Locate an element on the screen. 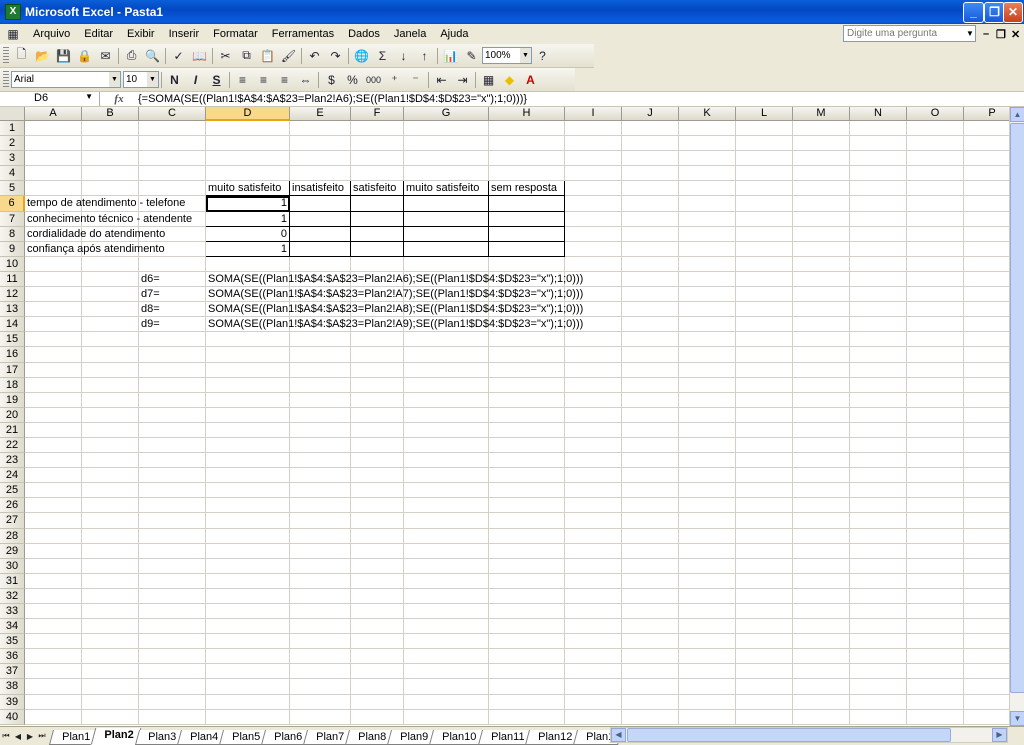 This screenshot has height=745, width=1024. help-search-input: Digite uma pergunta ▼ is located at coordinates (909, 33).